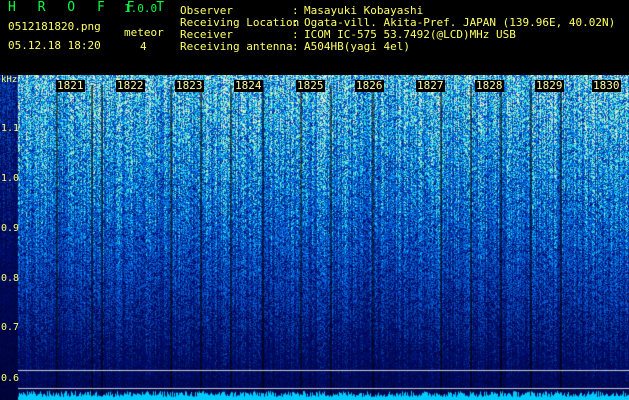 This screenshot has width=629, height=400. I want to click on meteor-label: meteor, so click(144, 32).